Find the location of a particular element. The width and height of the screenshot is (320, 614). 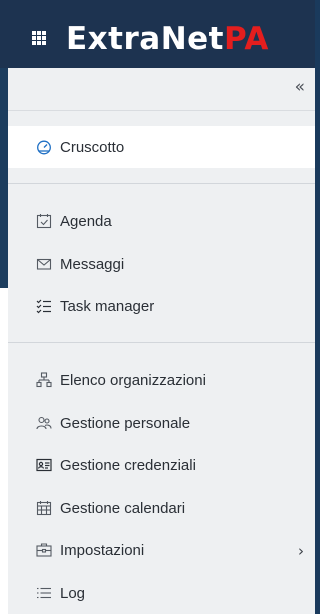

sidebar-item-label: Log is located at coordinates (73, 593).